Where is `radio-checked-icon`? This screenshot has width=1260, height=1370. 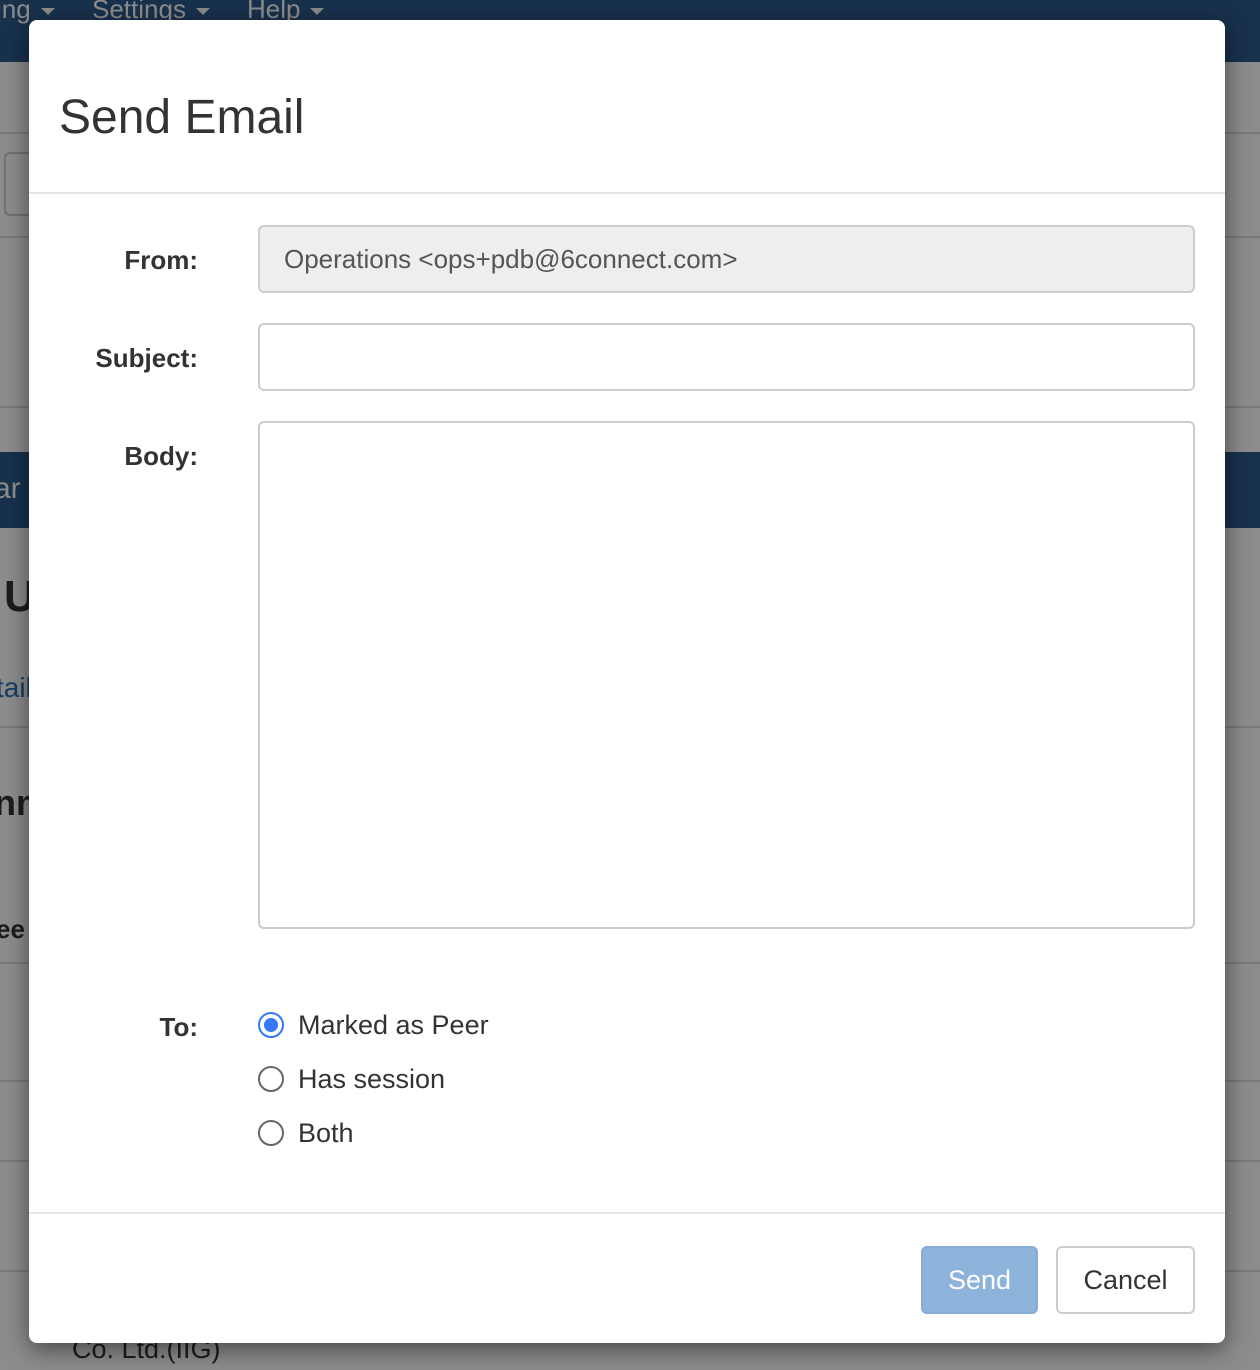 radio-checked-icon is located at coordinates (271, 1025).